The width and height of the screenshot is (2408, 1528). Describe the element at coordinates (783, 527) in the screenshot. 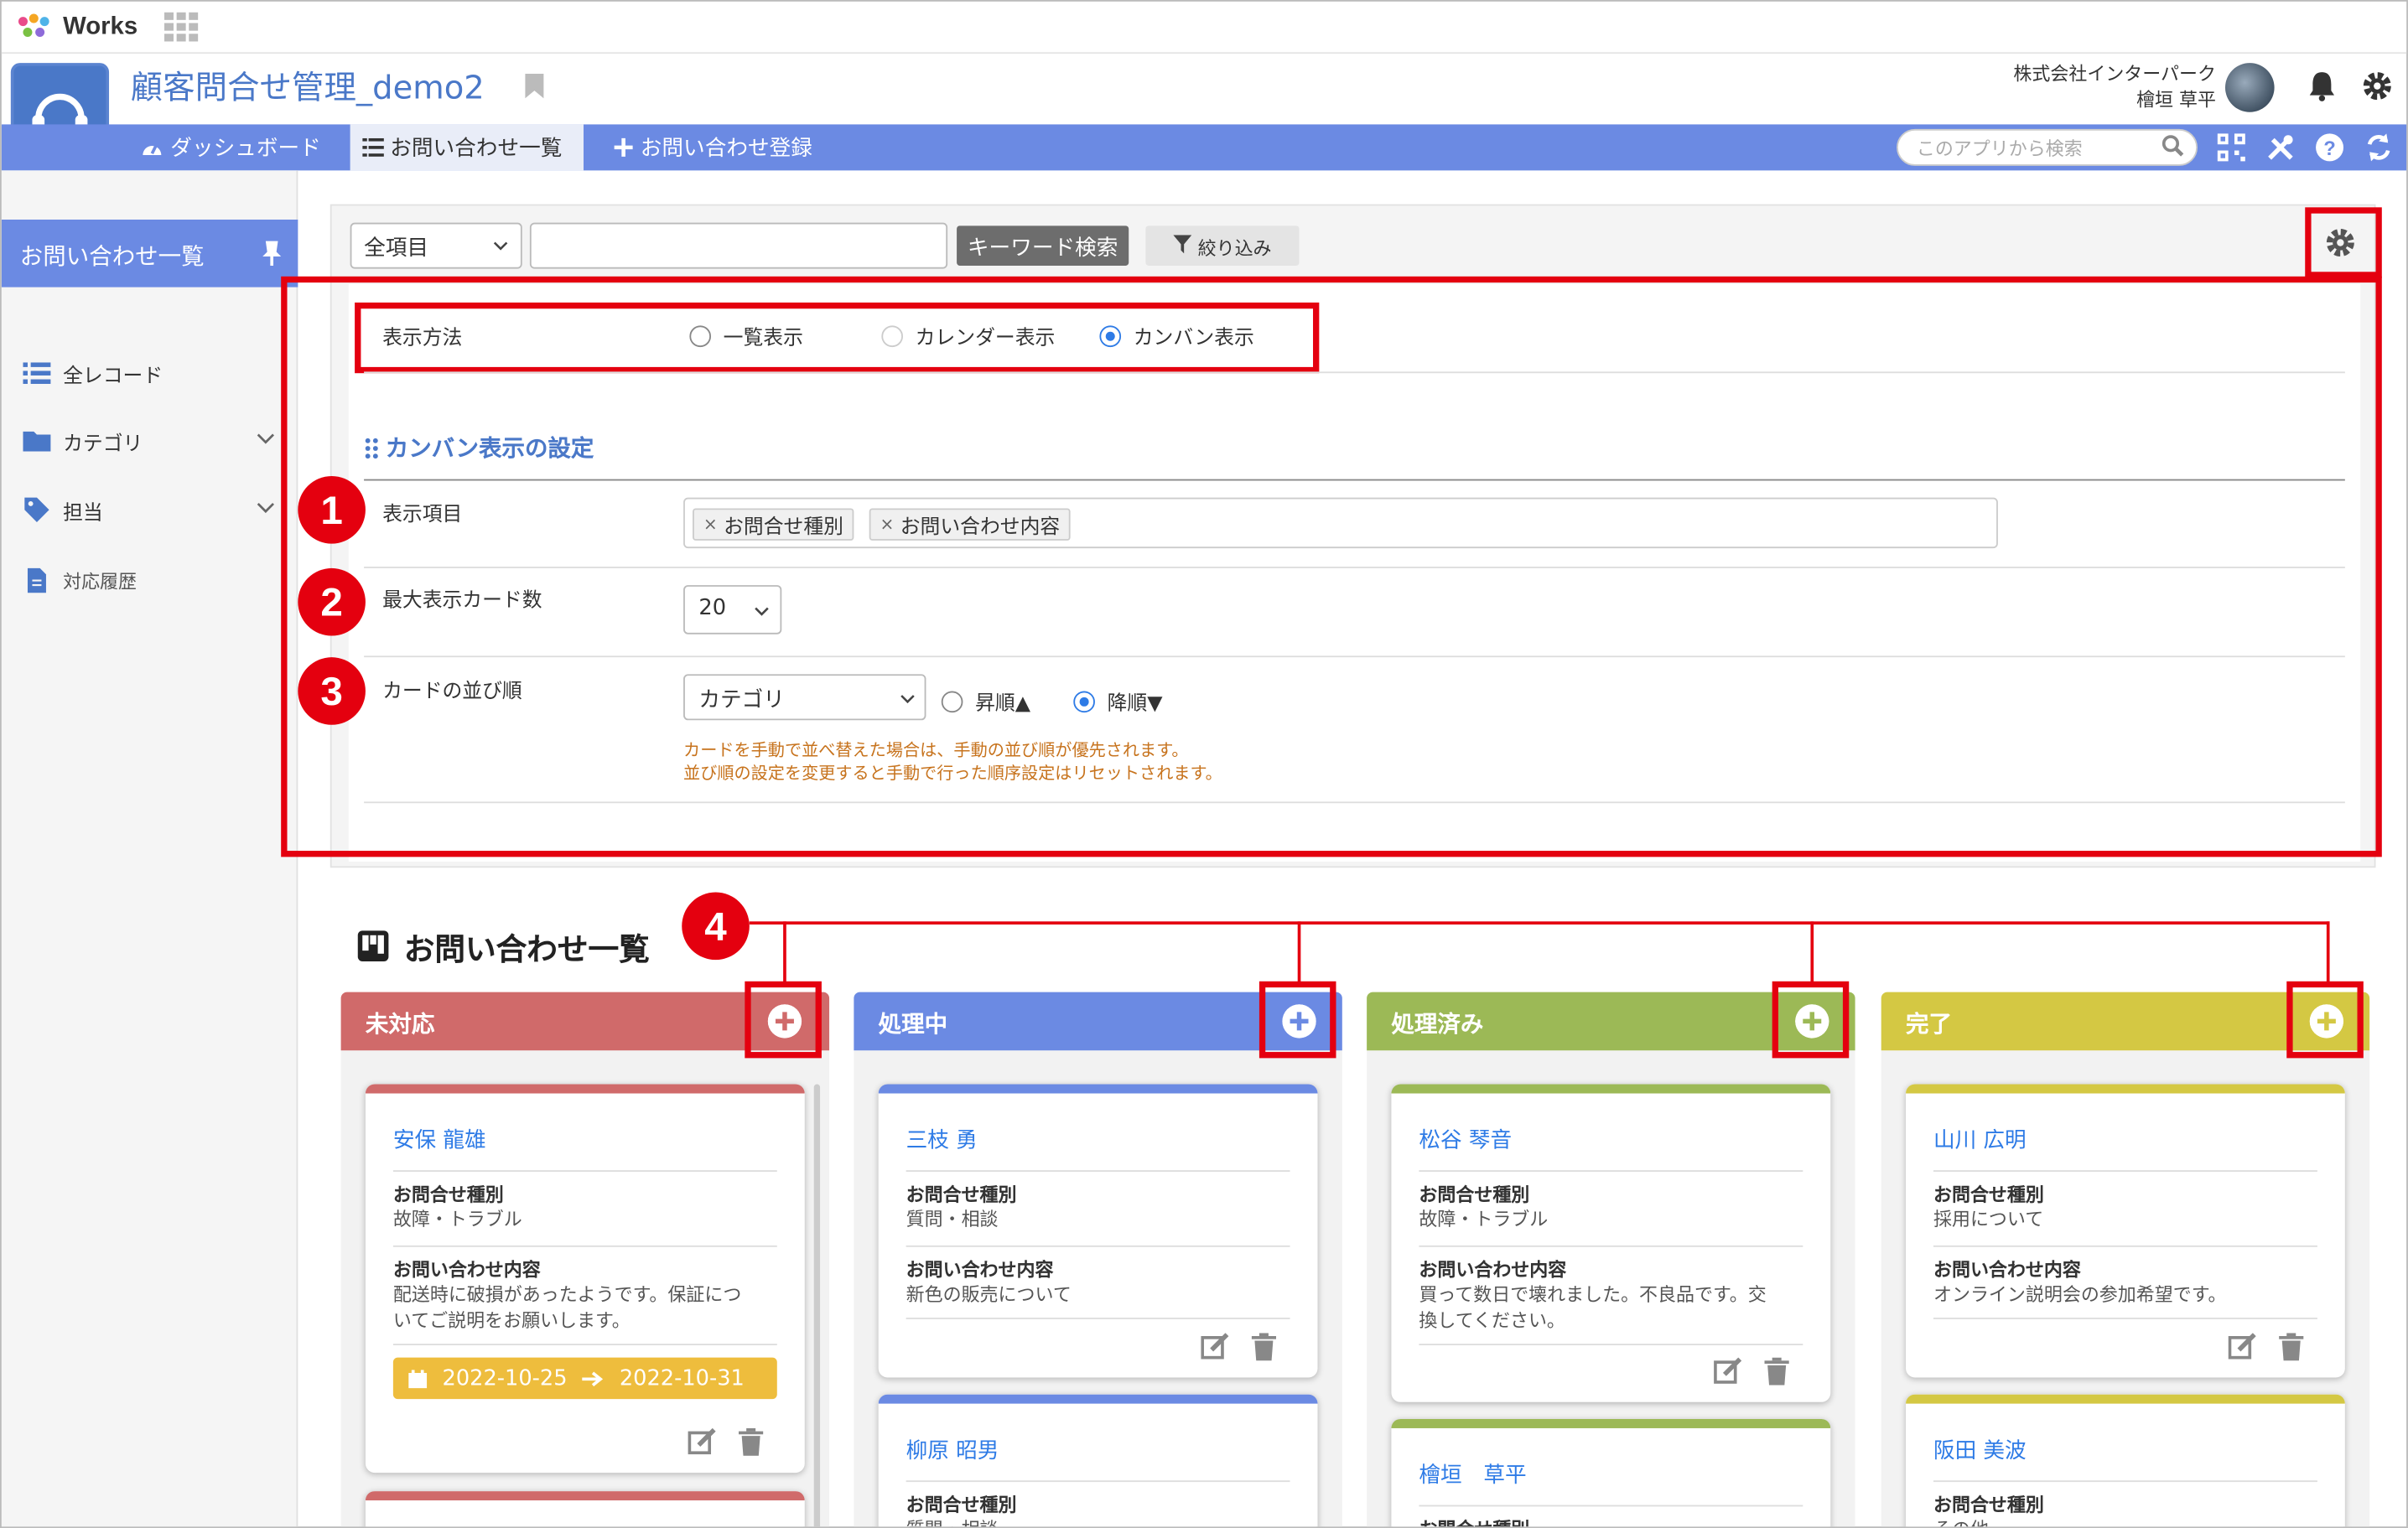

I see `tag-label: お問合せ種別` at that location.